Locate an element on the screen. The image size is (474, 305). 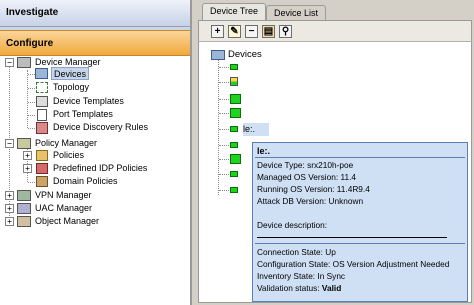
device-manager-icon is located at coordinates (24, 62).